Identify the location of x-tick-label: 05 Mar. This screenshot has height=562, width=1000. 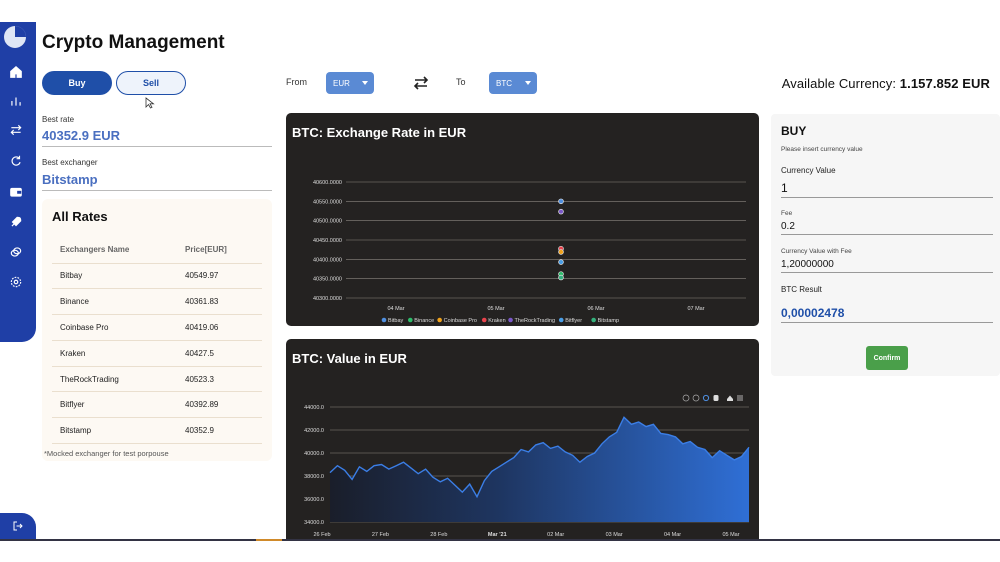
(730, 535).